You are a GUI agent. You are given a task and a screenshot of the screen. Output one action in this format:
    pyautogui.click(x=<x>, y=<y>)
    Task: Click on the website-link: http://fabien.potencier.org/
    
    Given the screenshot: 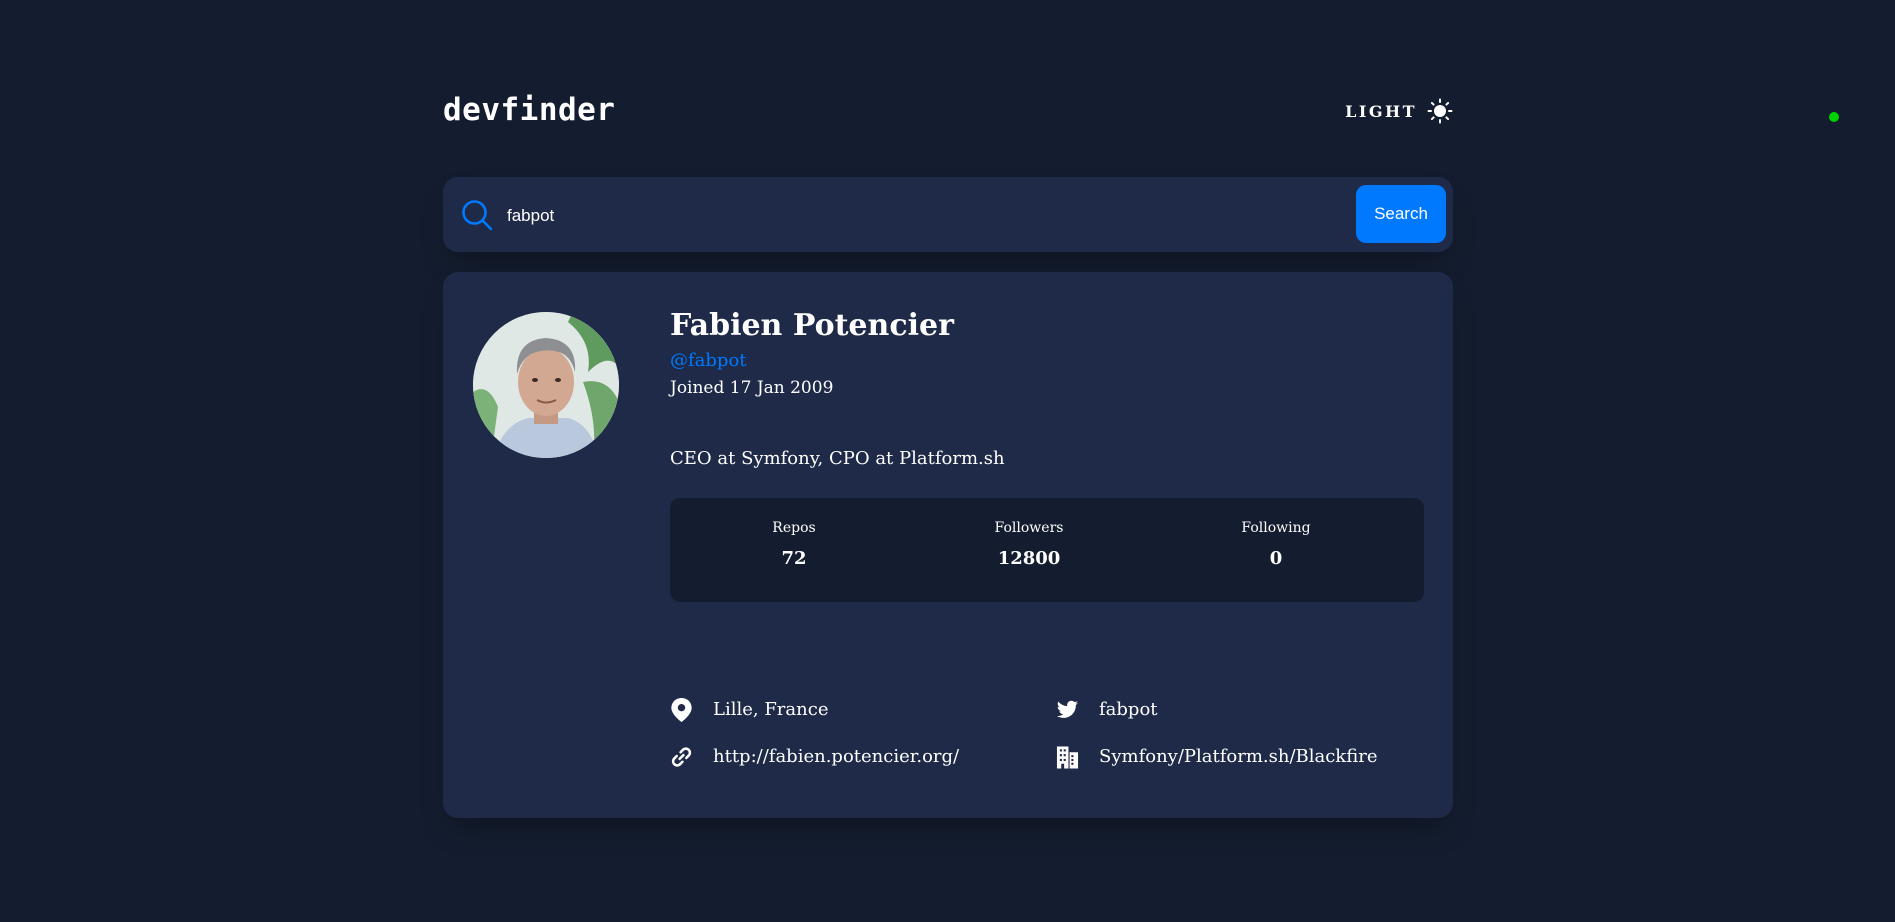 What is the action you would take?
    pyautogui.click(x=836, y=757)
    